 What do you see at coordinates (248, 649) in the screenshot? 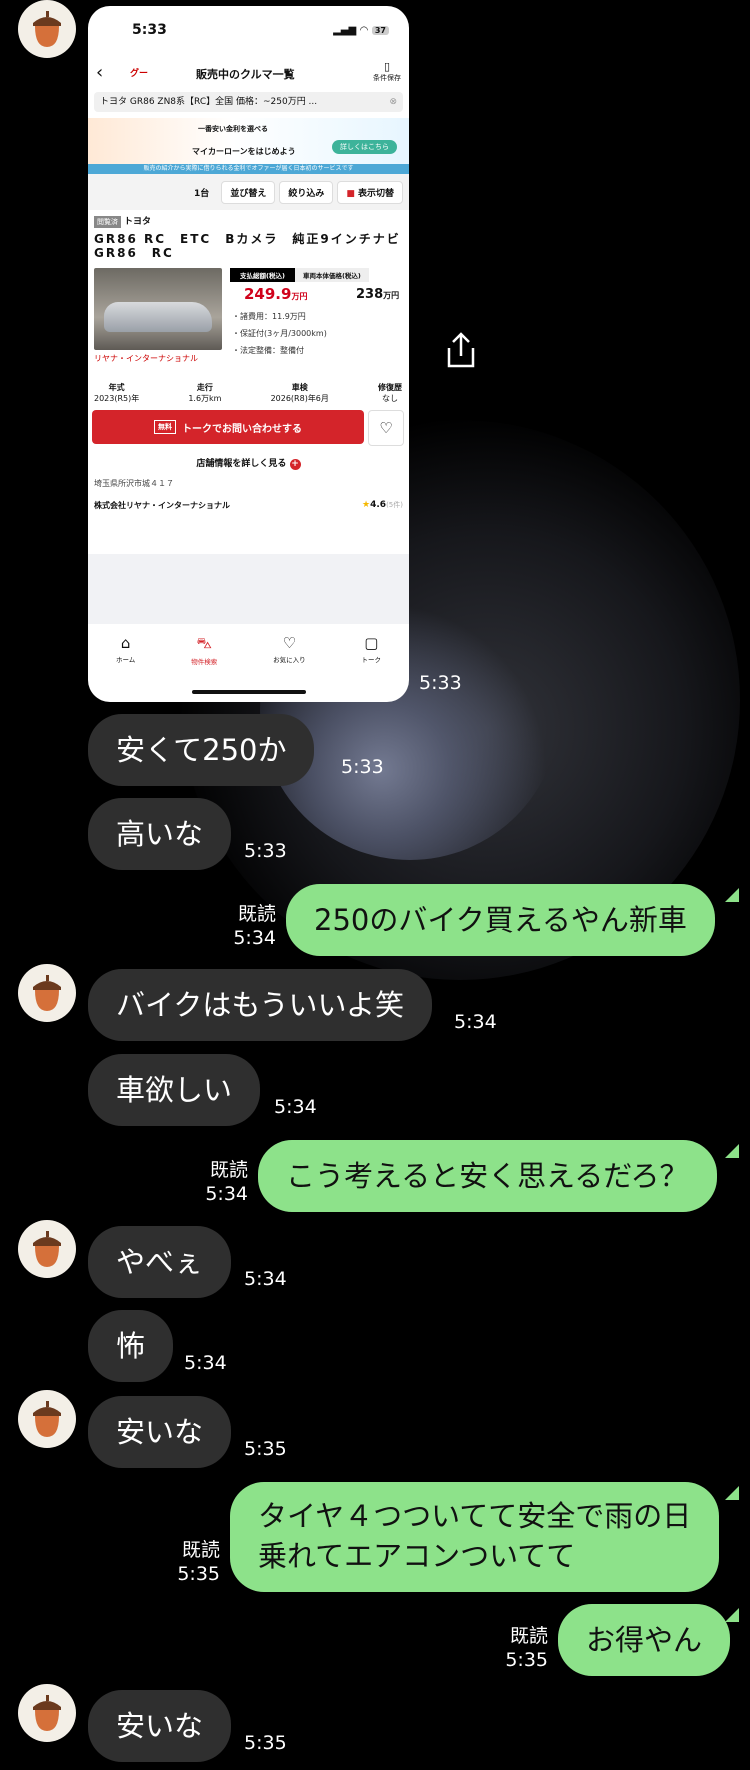
I see `tab-bar: ⌂ ホーム ⛍ 物件検索 ♡ お気に入り ▢ トーク` at bounding box center [248, 649].